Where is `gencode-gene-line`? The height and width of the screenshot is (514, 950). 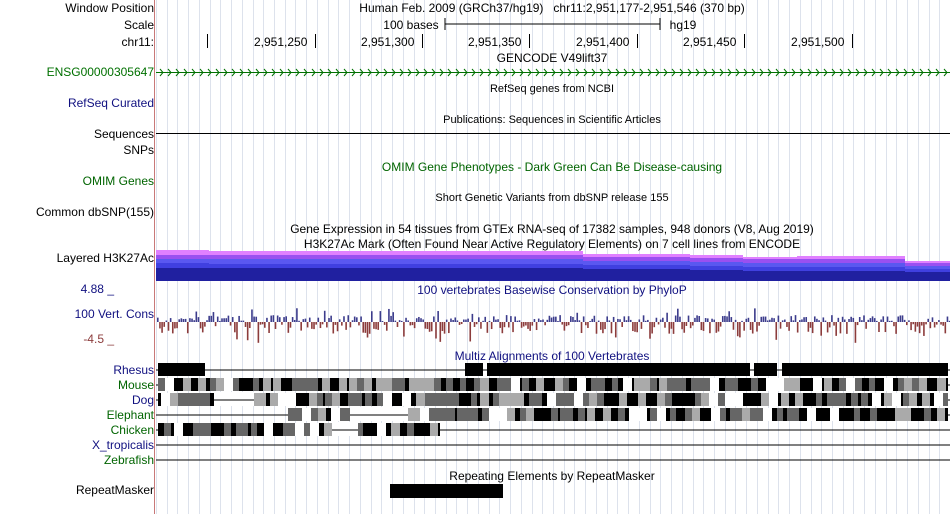
gencode-gene-line is located at coordinates (553, 72).